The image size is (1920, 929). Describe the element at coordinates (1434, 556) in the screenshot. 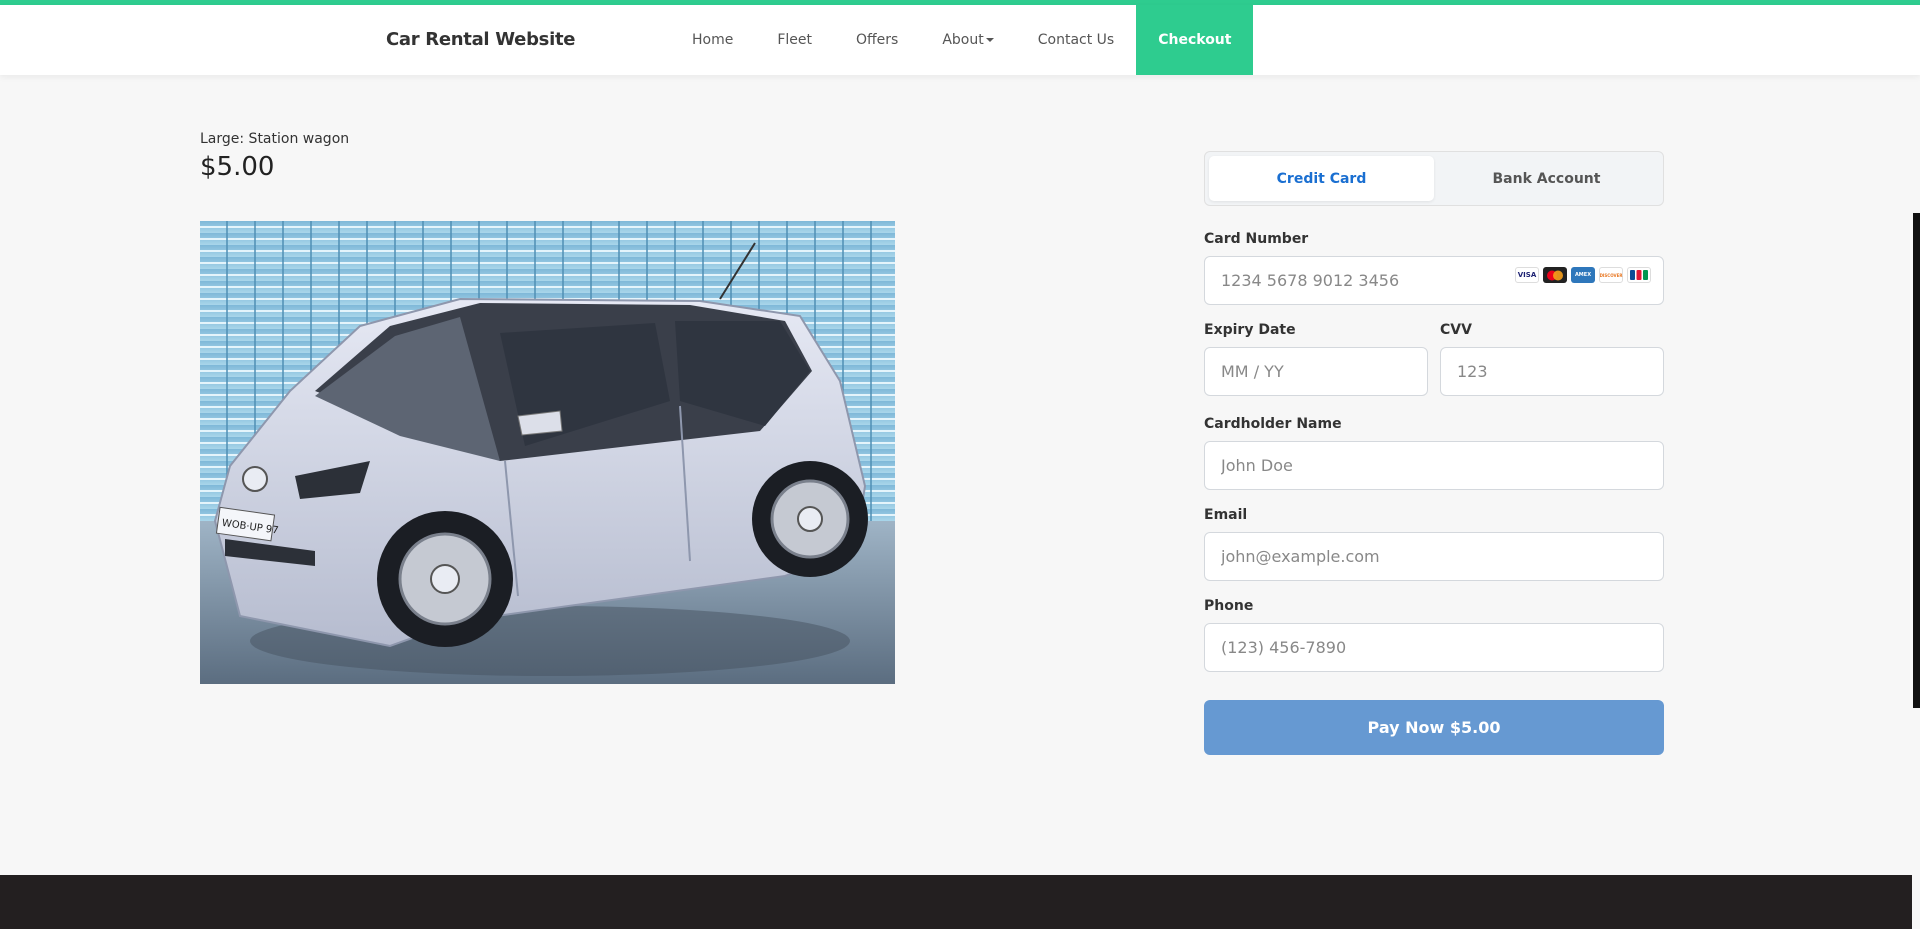

I see `email-input` at that location.